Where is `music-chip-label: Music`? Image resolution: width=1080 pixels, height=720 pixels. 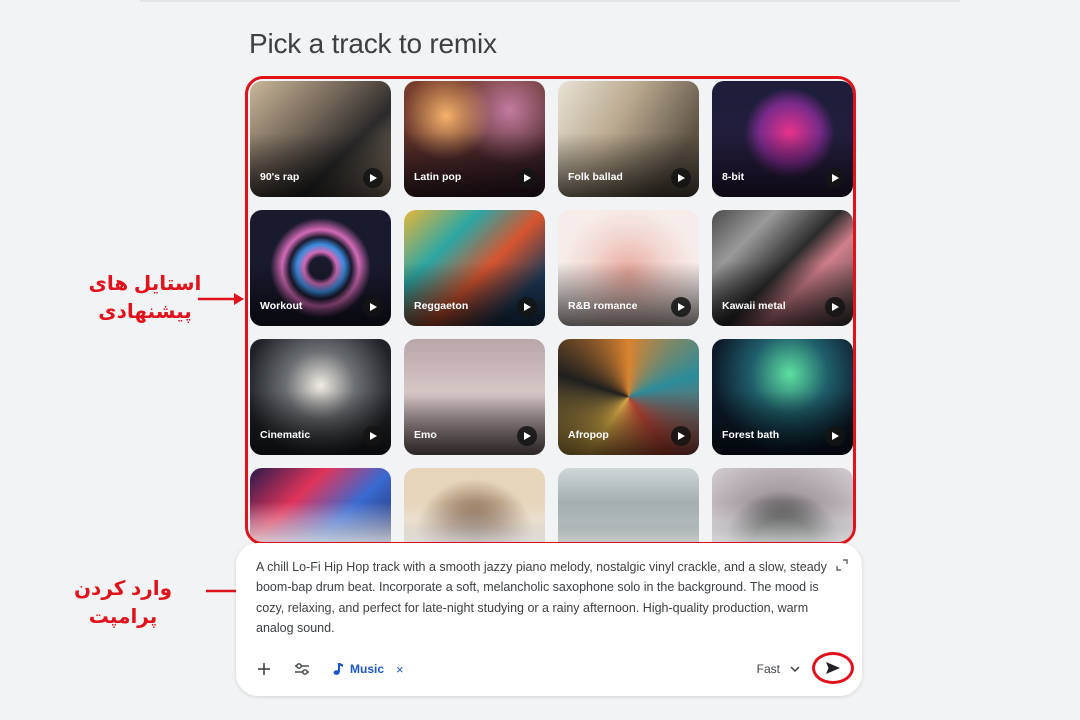 music-chip-label: Music is located at coordinates (367, 669).